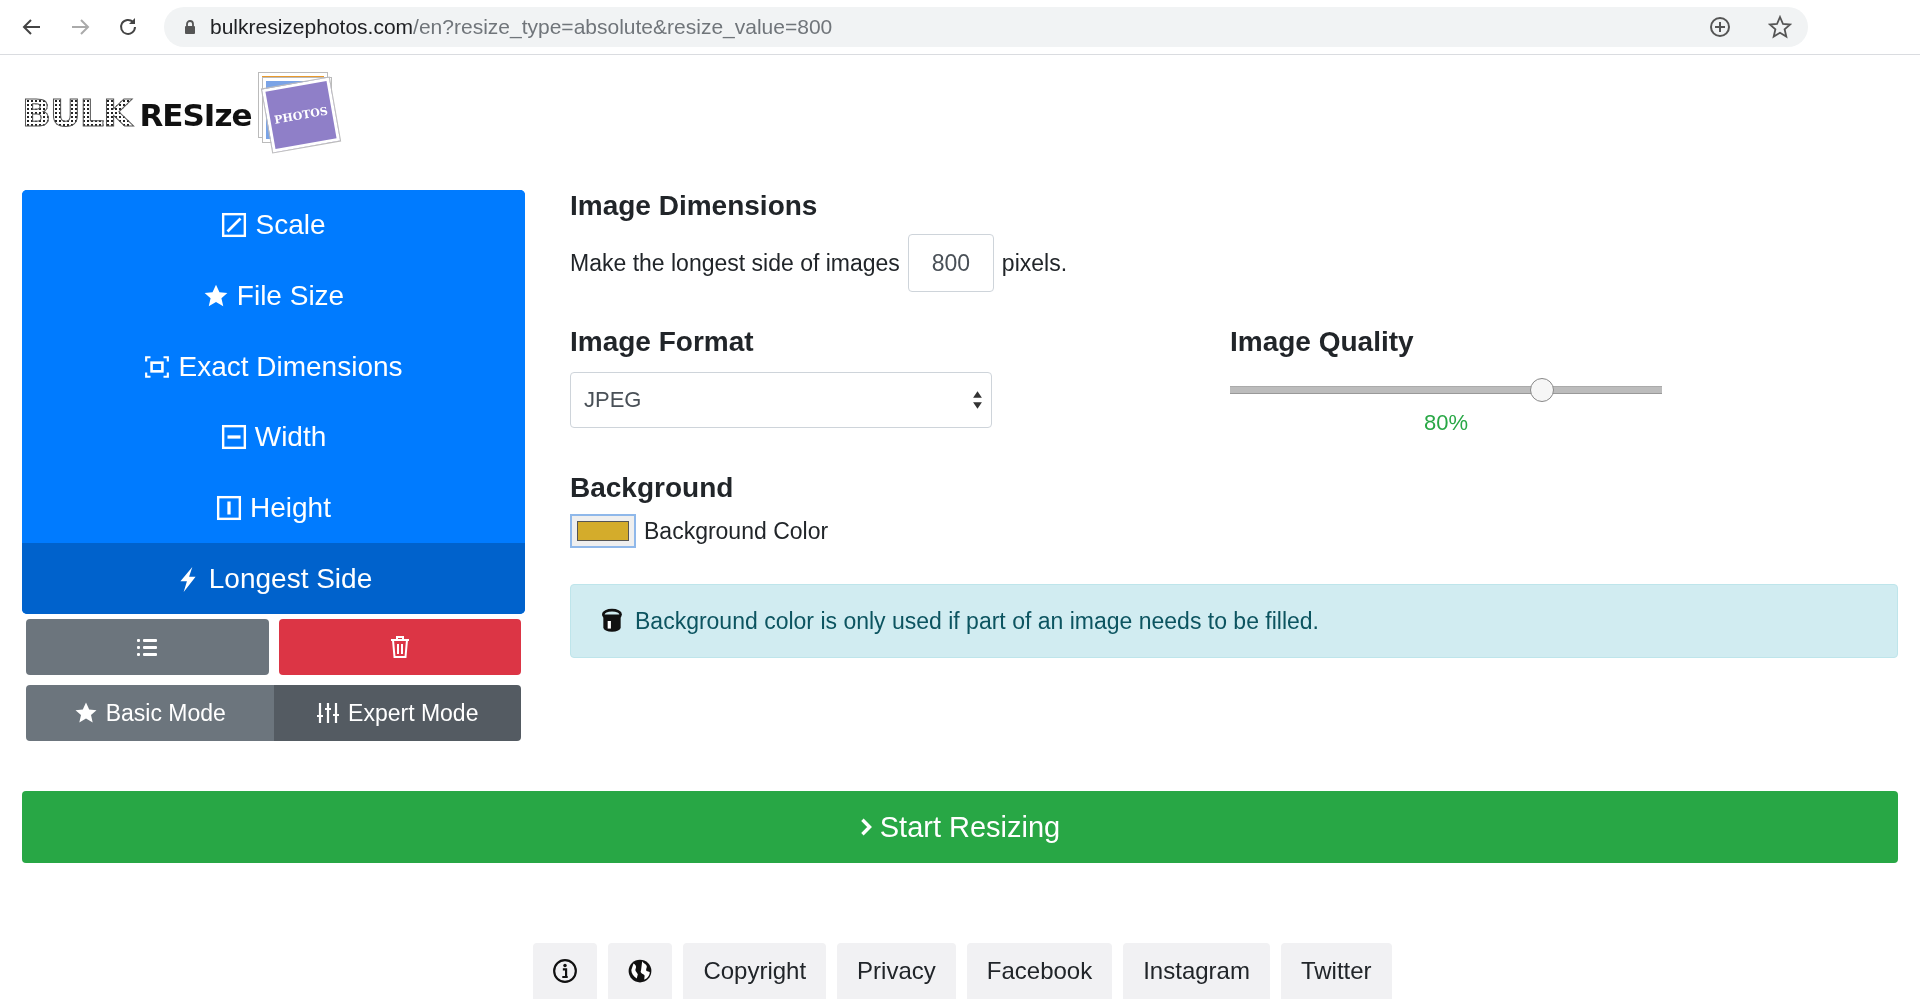 Image resolution: width=1920 pixels, height=999 pixels. What do you see at coordinates (195, 115) in the screenshot?
I see `logo-text: RESIze` at bounding box center [195, 115].